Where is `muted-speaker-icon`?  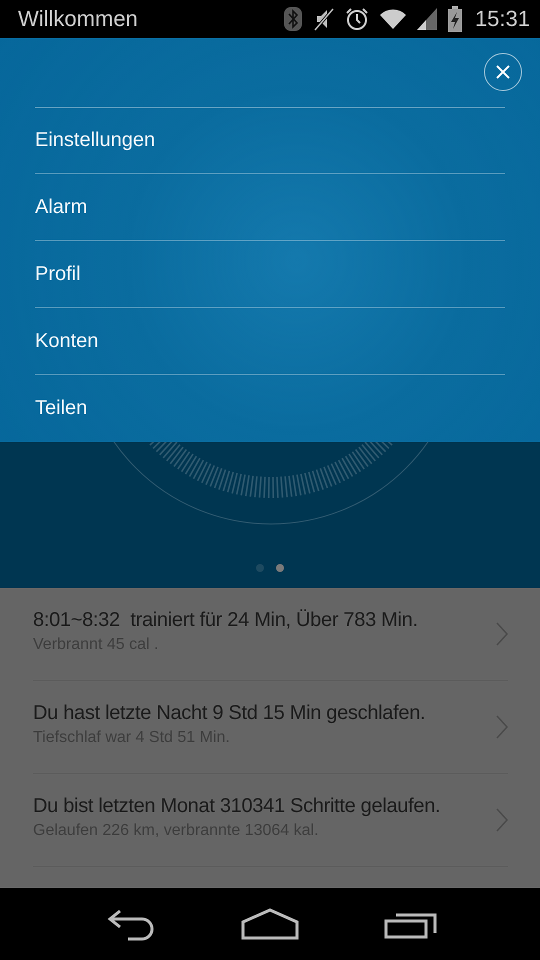
muted-speaker-icon is located at coordinates (323, 19).